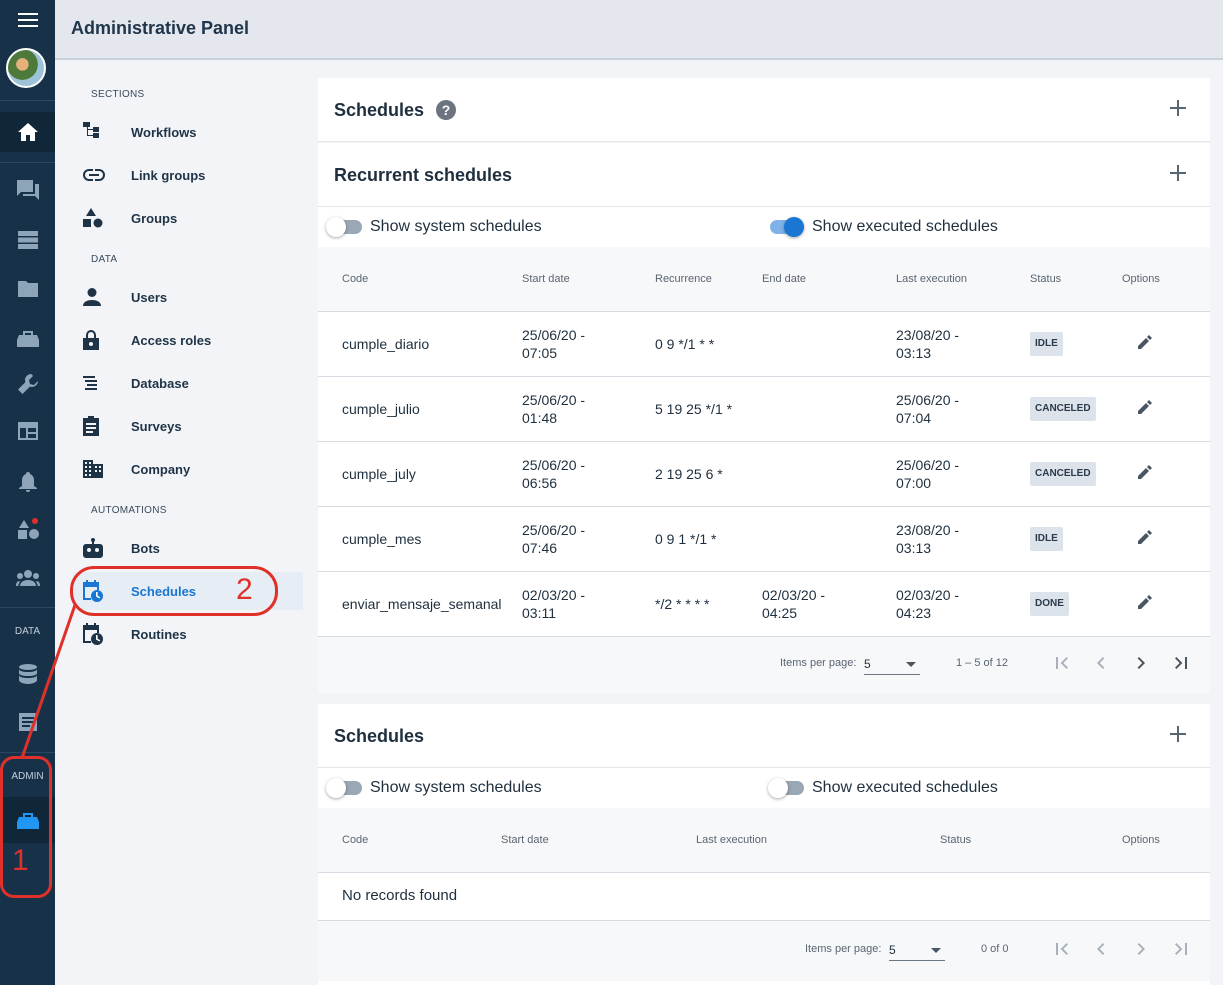  I want to click on layout-icon, so click(27, 431).